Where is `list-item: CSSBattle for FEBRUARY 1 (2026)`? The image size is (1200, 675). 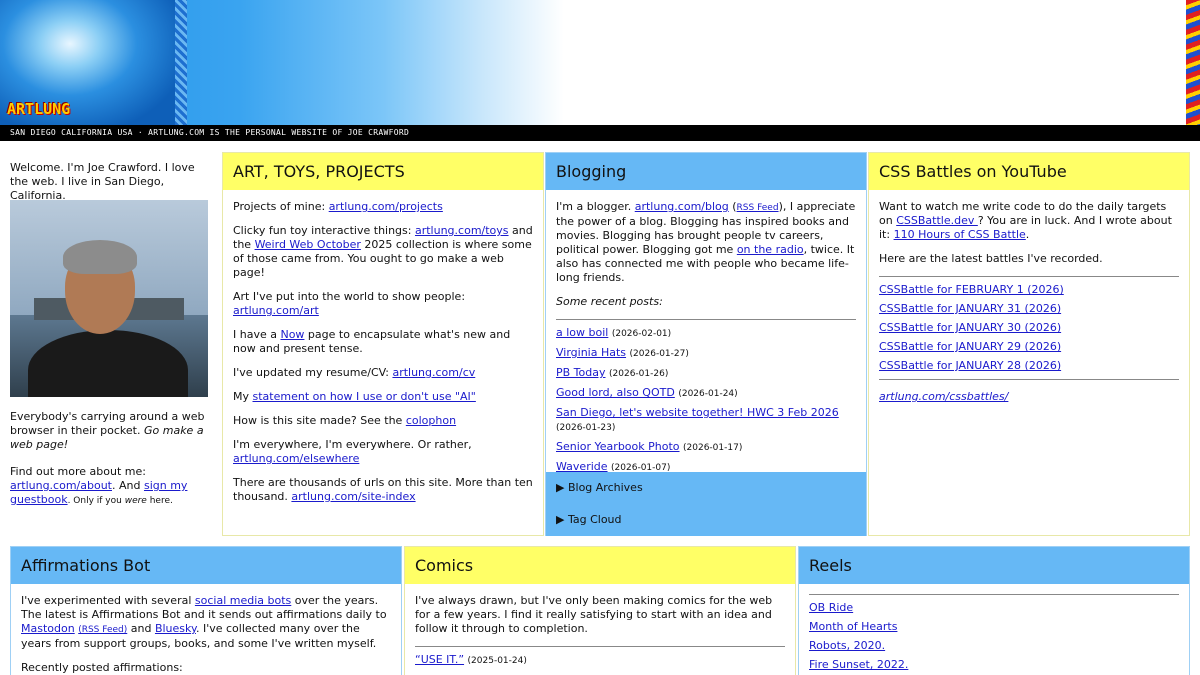
list-item: CSSBattle for FEBRUARY 1 (2026) is located at coordinates (1029, 290).